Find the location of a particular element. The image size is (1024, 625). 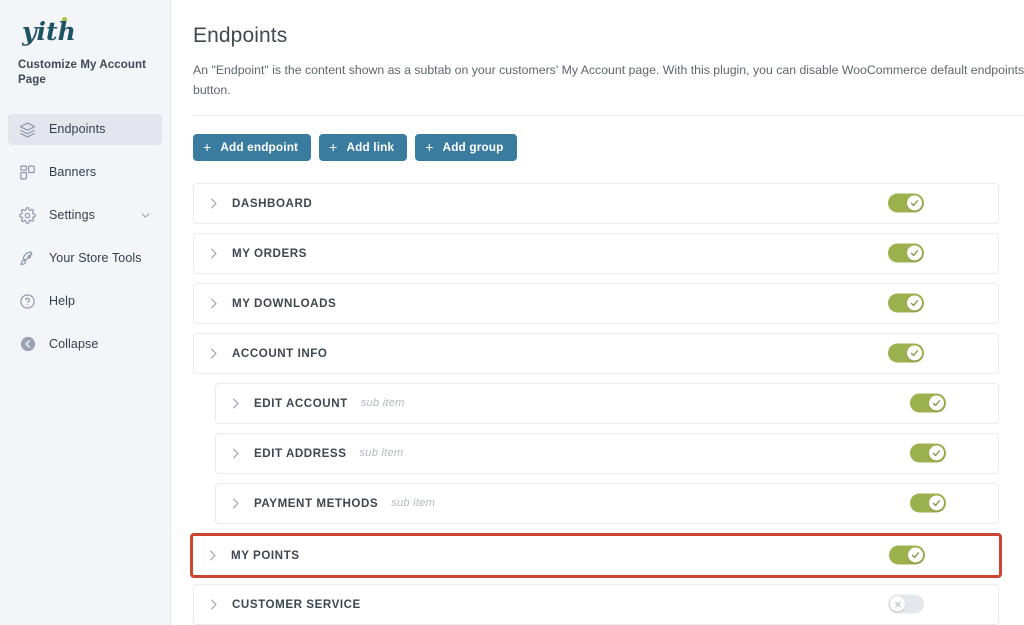

endpoint-row: DASHBOARD is located at coordinates (608, 203).